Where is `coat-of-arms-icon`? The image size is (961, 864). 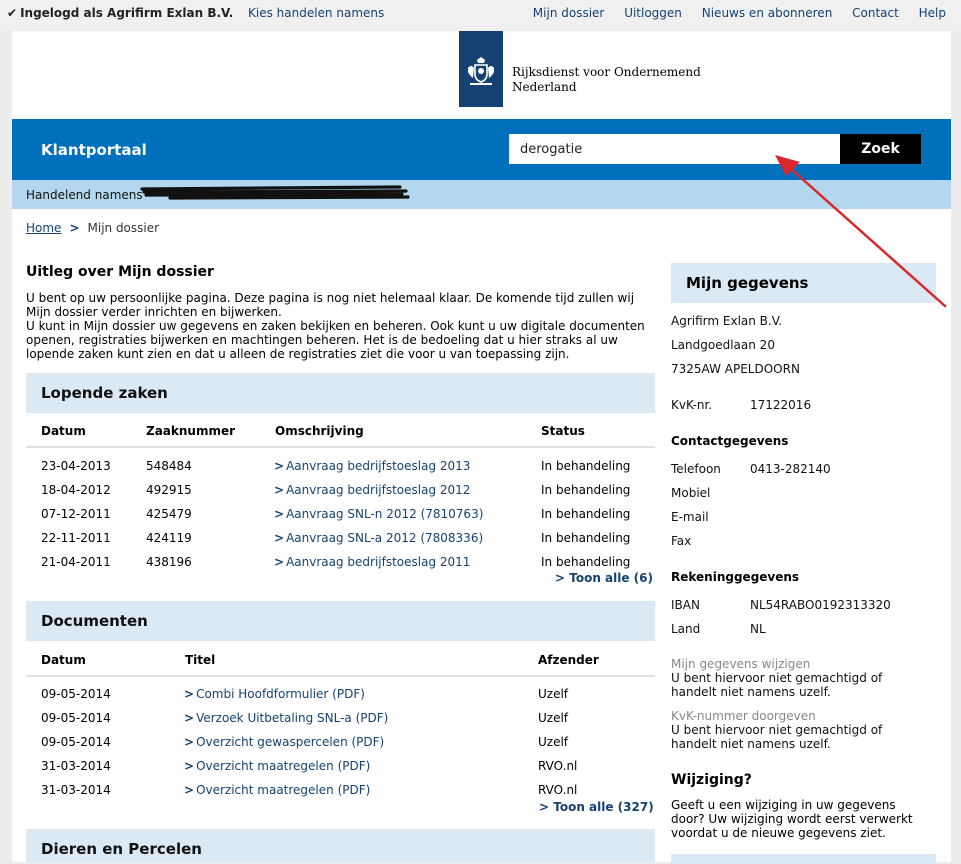
coat-of-arms-icon is located at coordinates (481, 71).